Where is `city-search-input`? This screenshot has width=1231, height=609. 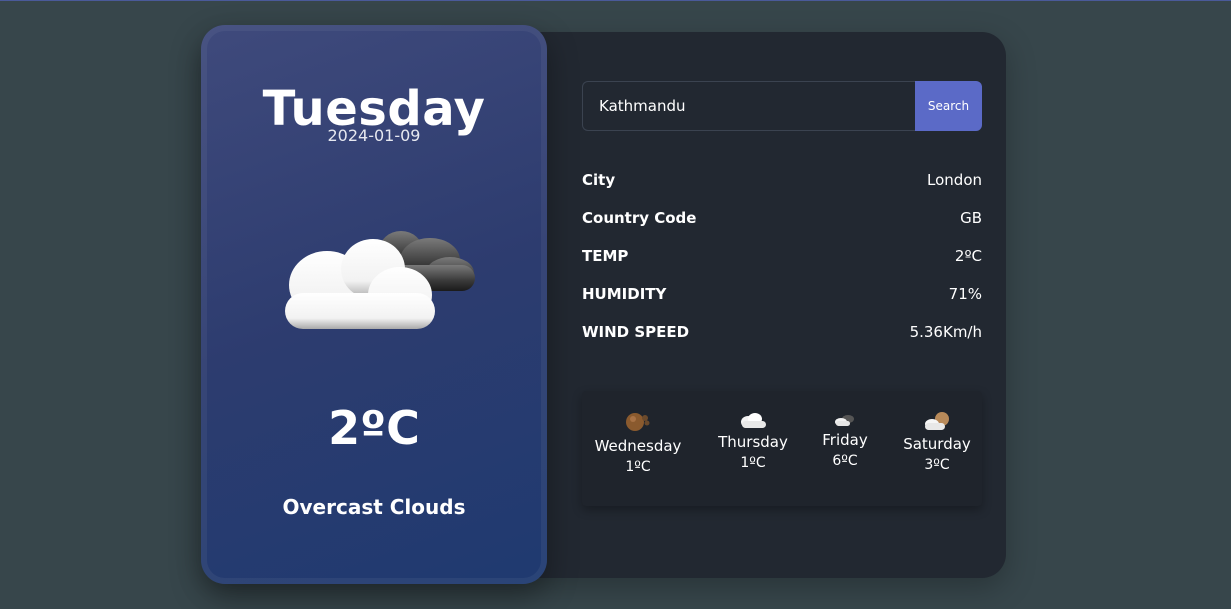 city-search-input is located at coordinates (748, 106).